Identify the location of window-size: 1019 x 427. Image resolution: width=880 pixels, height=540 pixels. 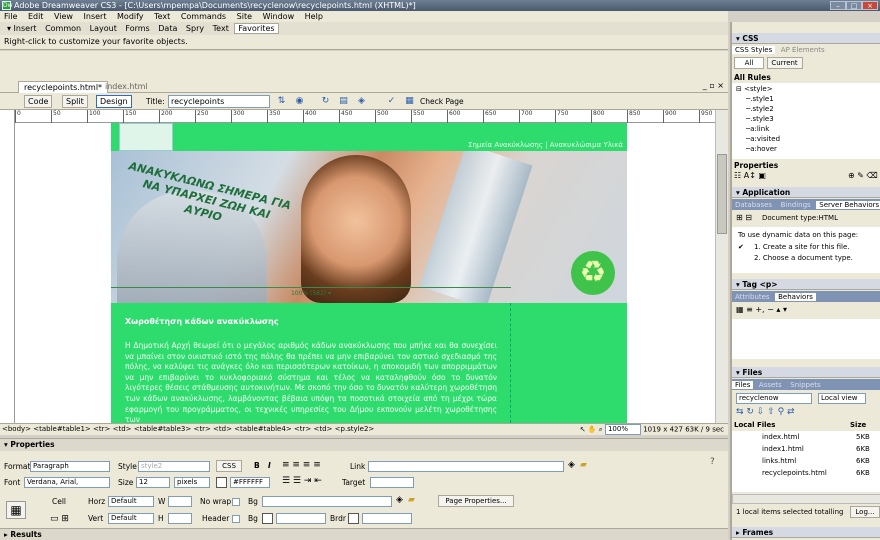
(663, 430).